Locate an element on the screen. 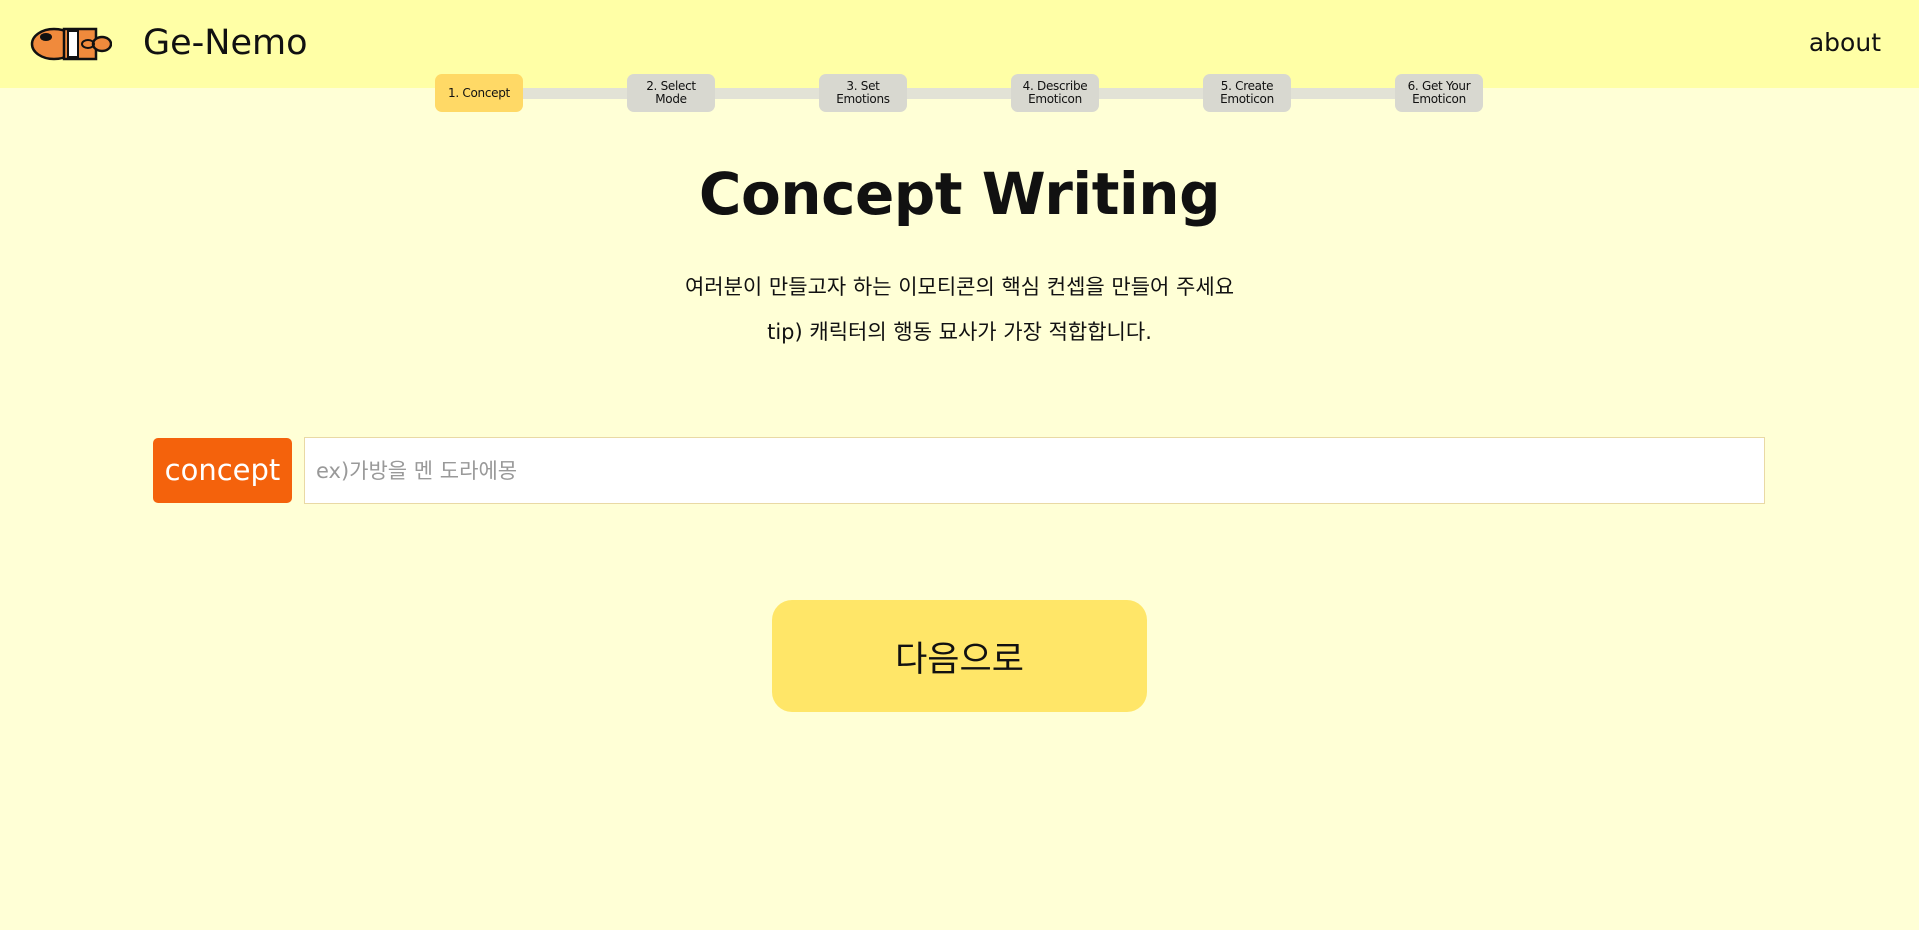  step-create-emoticon: 5. Create Emoticon is located at coordinates (1247, 93).